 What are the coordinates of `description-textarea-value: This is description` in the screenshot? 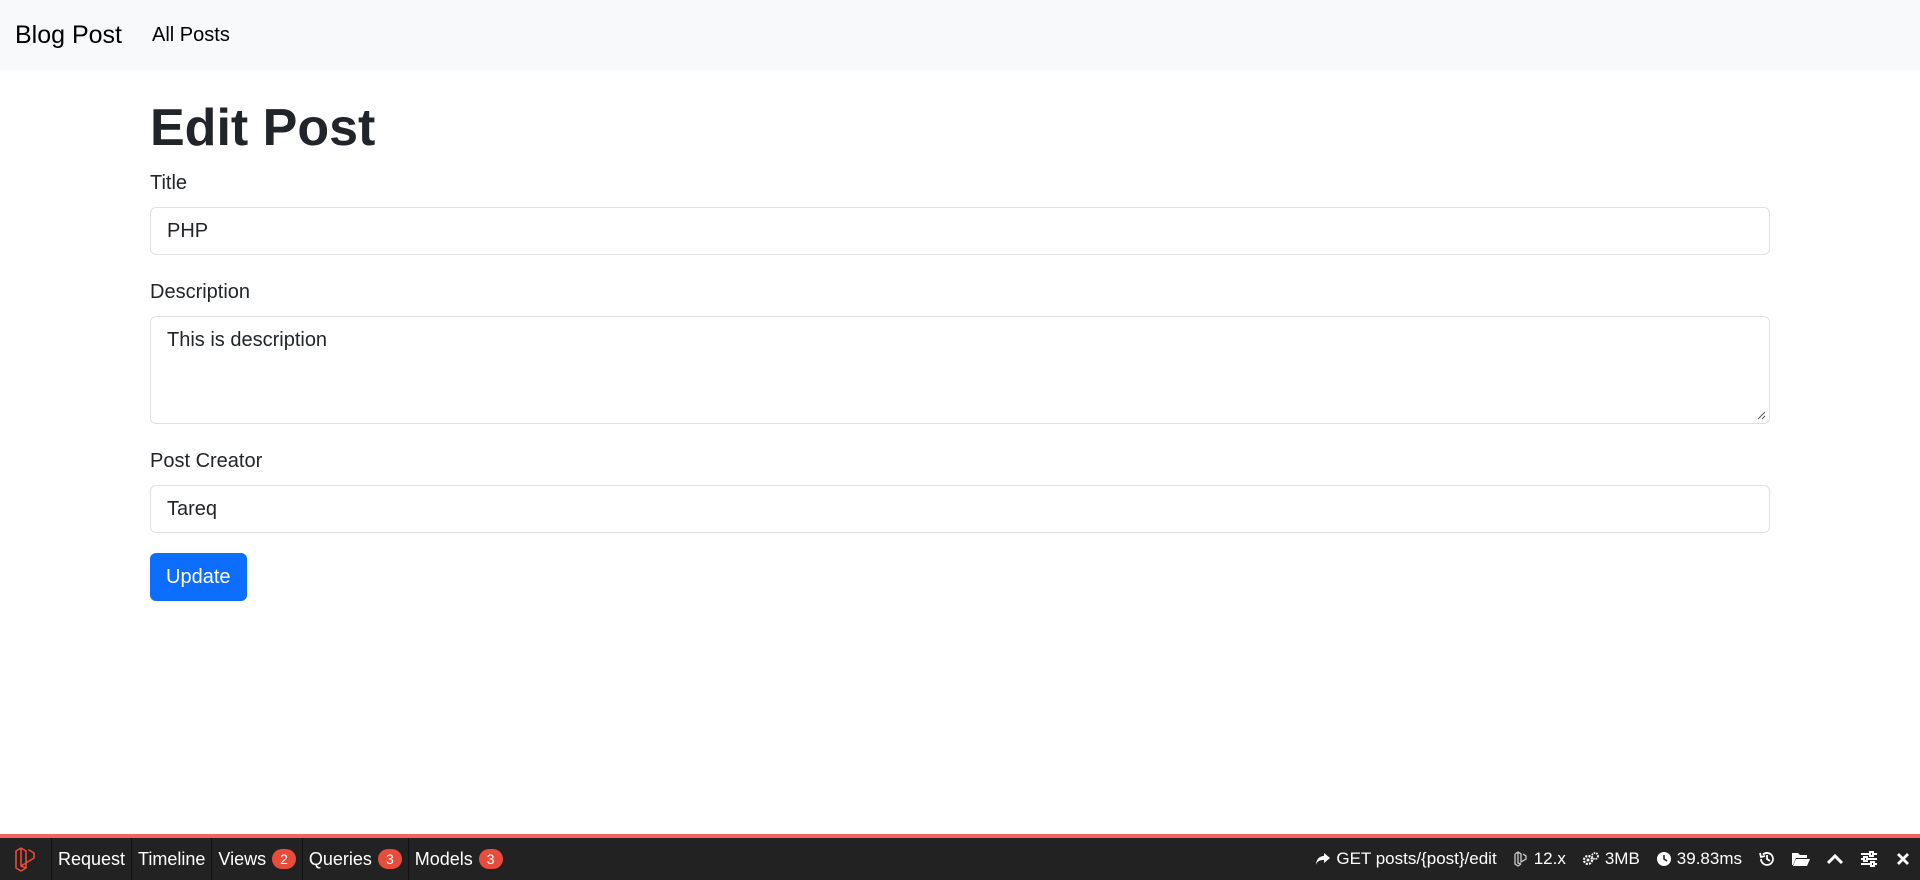 It's located at (247, 340).